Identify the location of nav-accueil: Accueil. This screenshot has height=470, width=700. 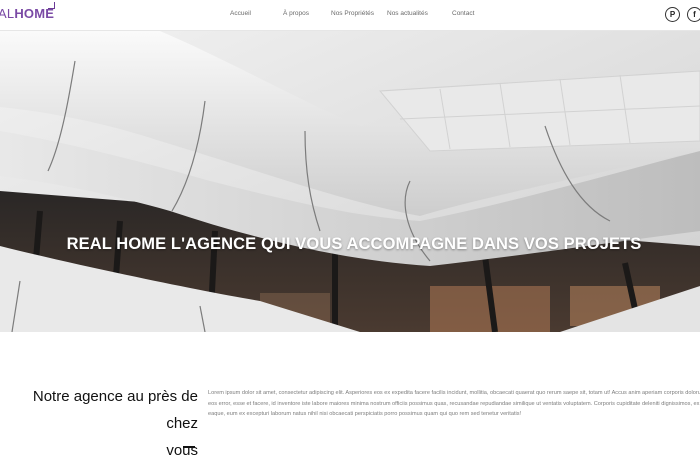
(240, 13).